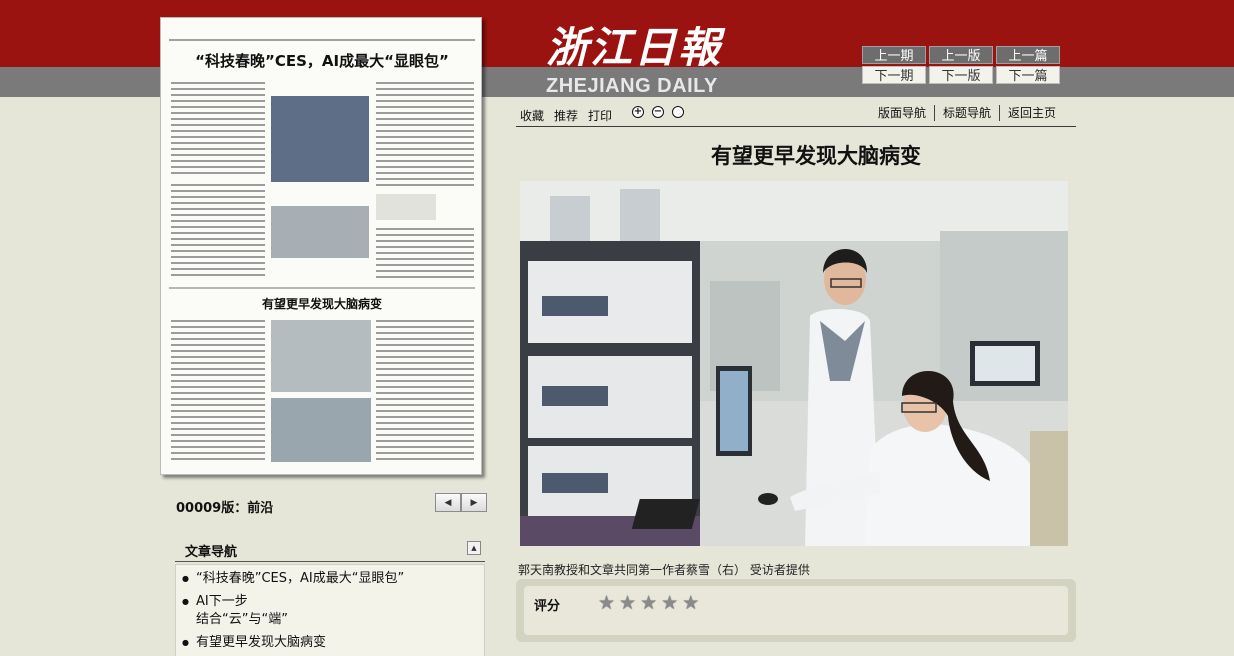 This screenshot has width=1234, height=656. What do you see at coordinates (894, 55) in the screenshot?
I see `prev-period-button: 上一期` at bounding box center [894, 55].